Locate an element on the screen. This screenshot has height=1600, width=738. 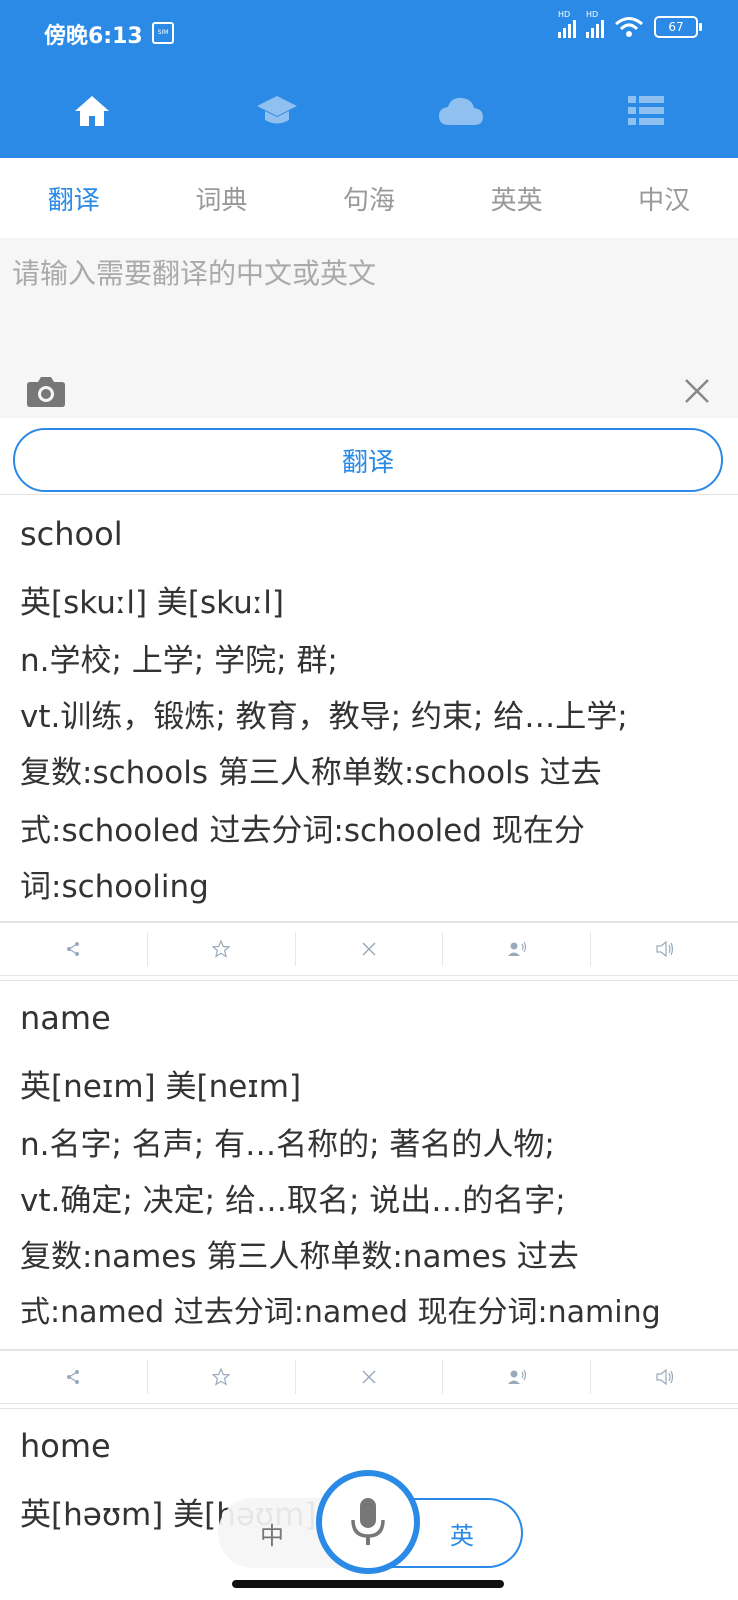
result-actions-school is located at coordinates (369, 949).